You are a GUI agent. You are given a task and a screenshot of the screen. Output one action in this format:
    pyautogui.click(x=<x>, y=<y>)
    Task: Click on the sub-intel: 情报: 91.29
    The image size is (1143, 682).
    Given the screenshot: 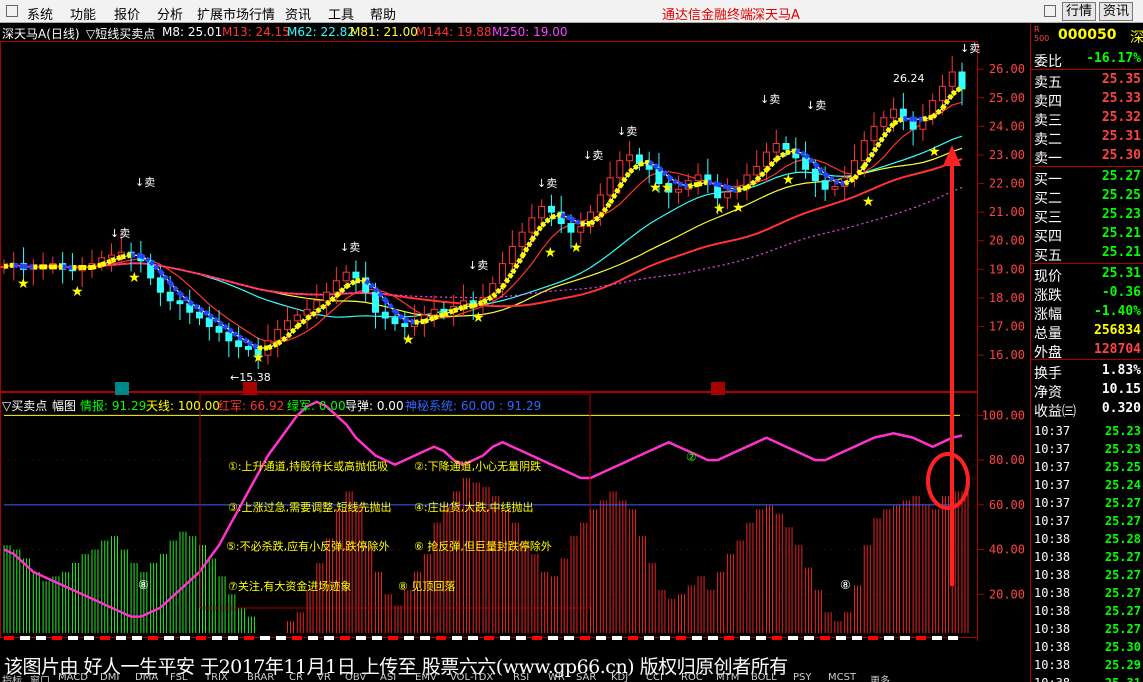 What is the action you would take?
    pyautogui.click(x=113, y=406)
    